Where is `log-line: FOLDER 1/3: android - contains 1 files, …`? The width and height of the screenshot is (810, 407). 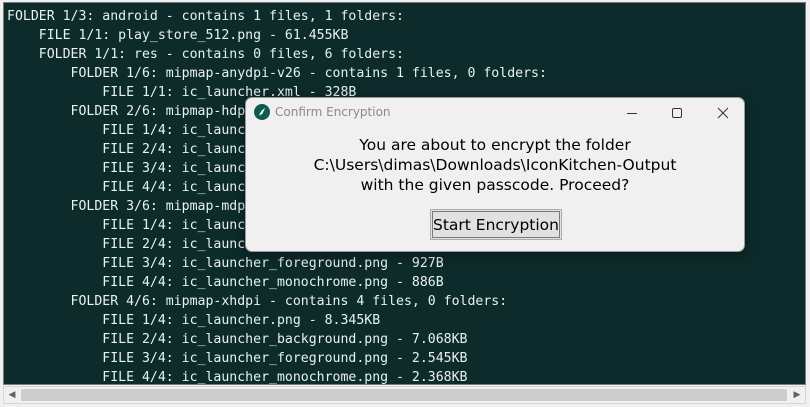 log-line: FOLDER 1/3: android - contains 1 files, … is located at coordinates (205, 16).